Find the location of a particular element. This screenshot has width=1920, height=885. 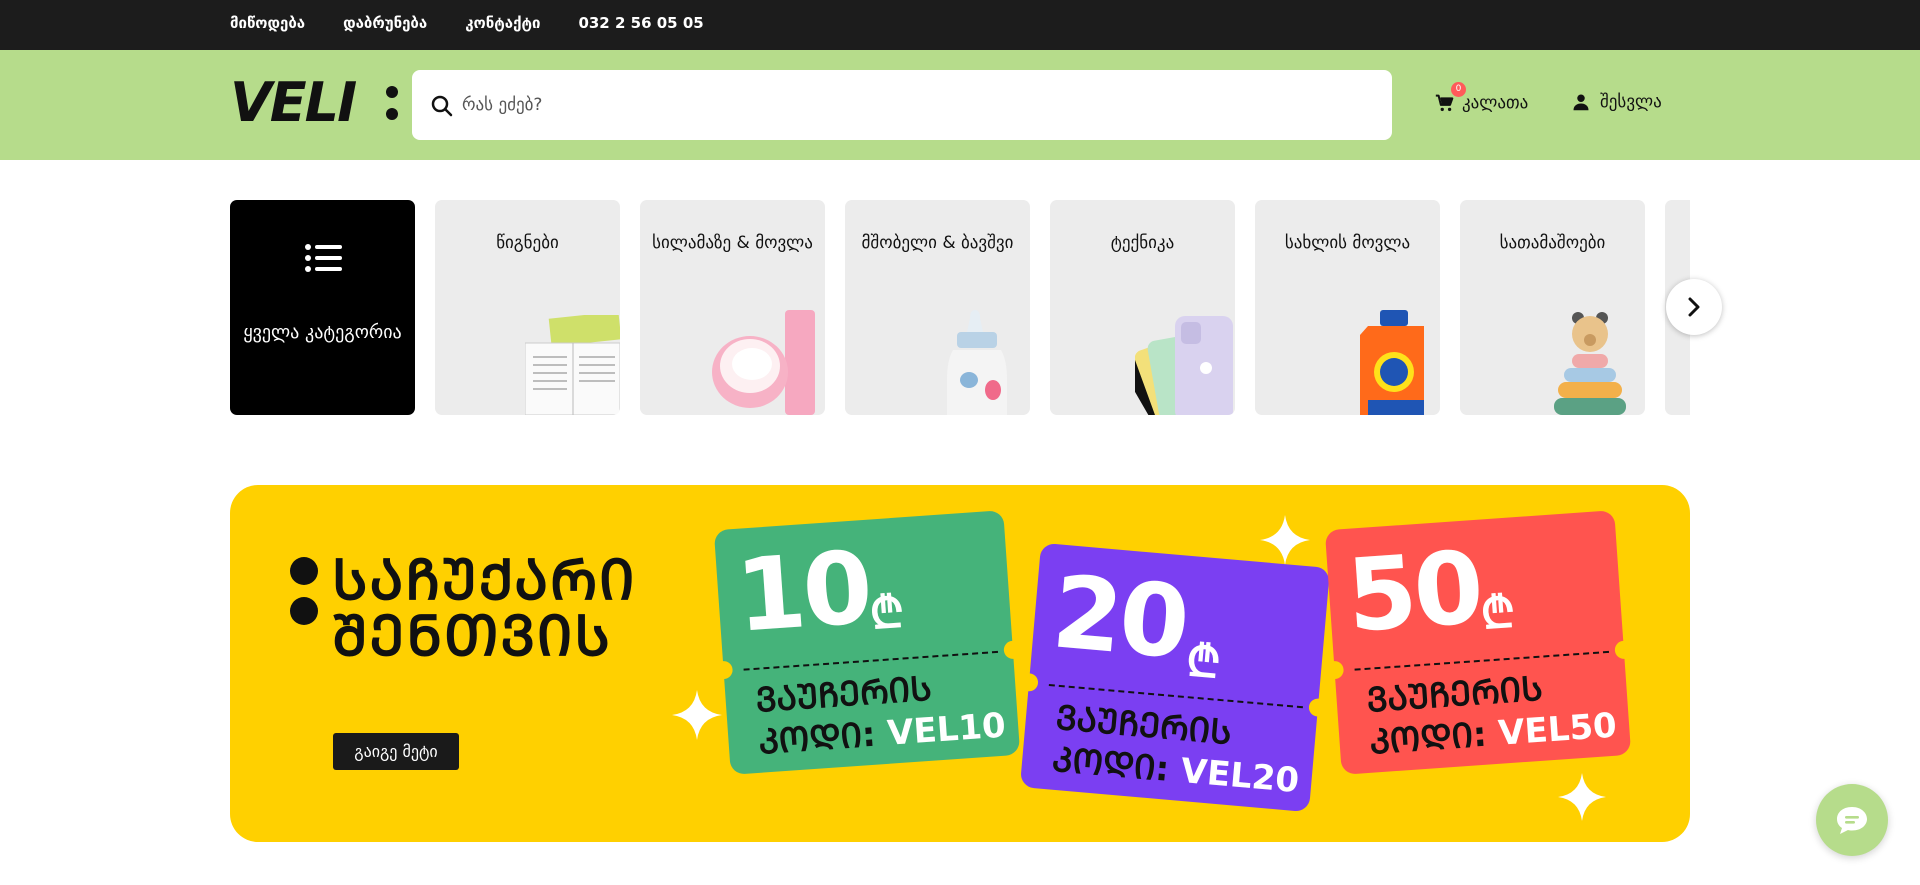

search-icon is located at coordinates (442, 106).